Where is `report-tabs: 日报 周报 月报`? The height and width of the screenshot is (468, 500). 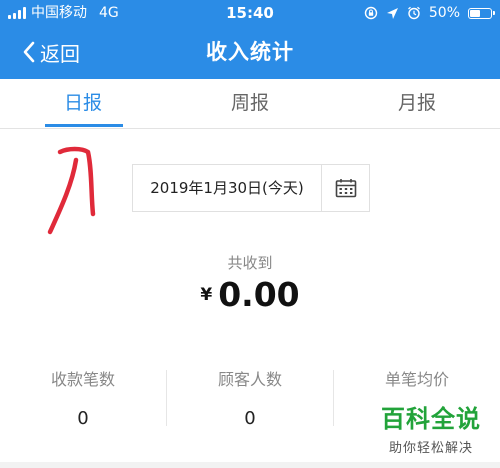
report-tabs: 日报 周报 月报 is located at coordinates (250, 104).